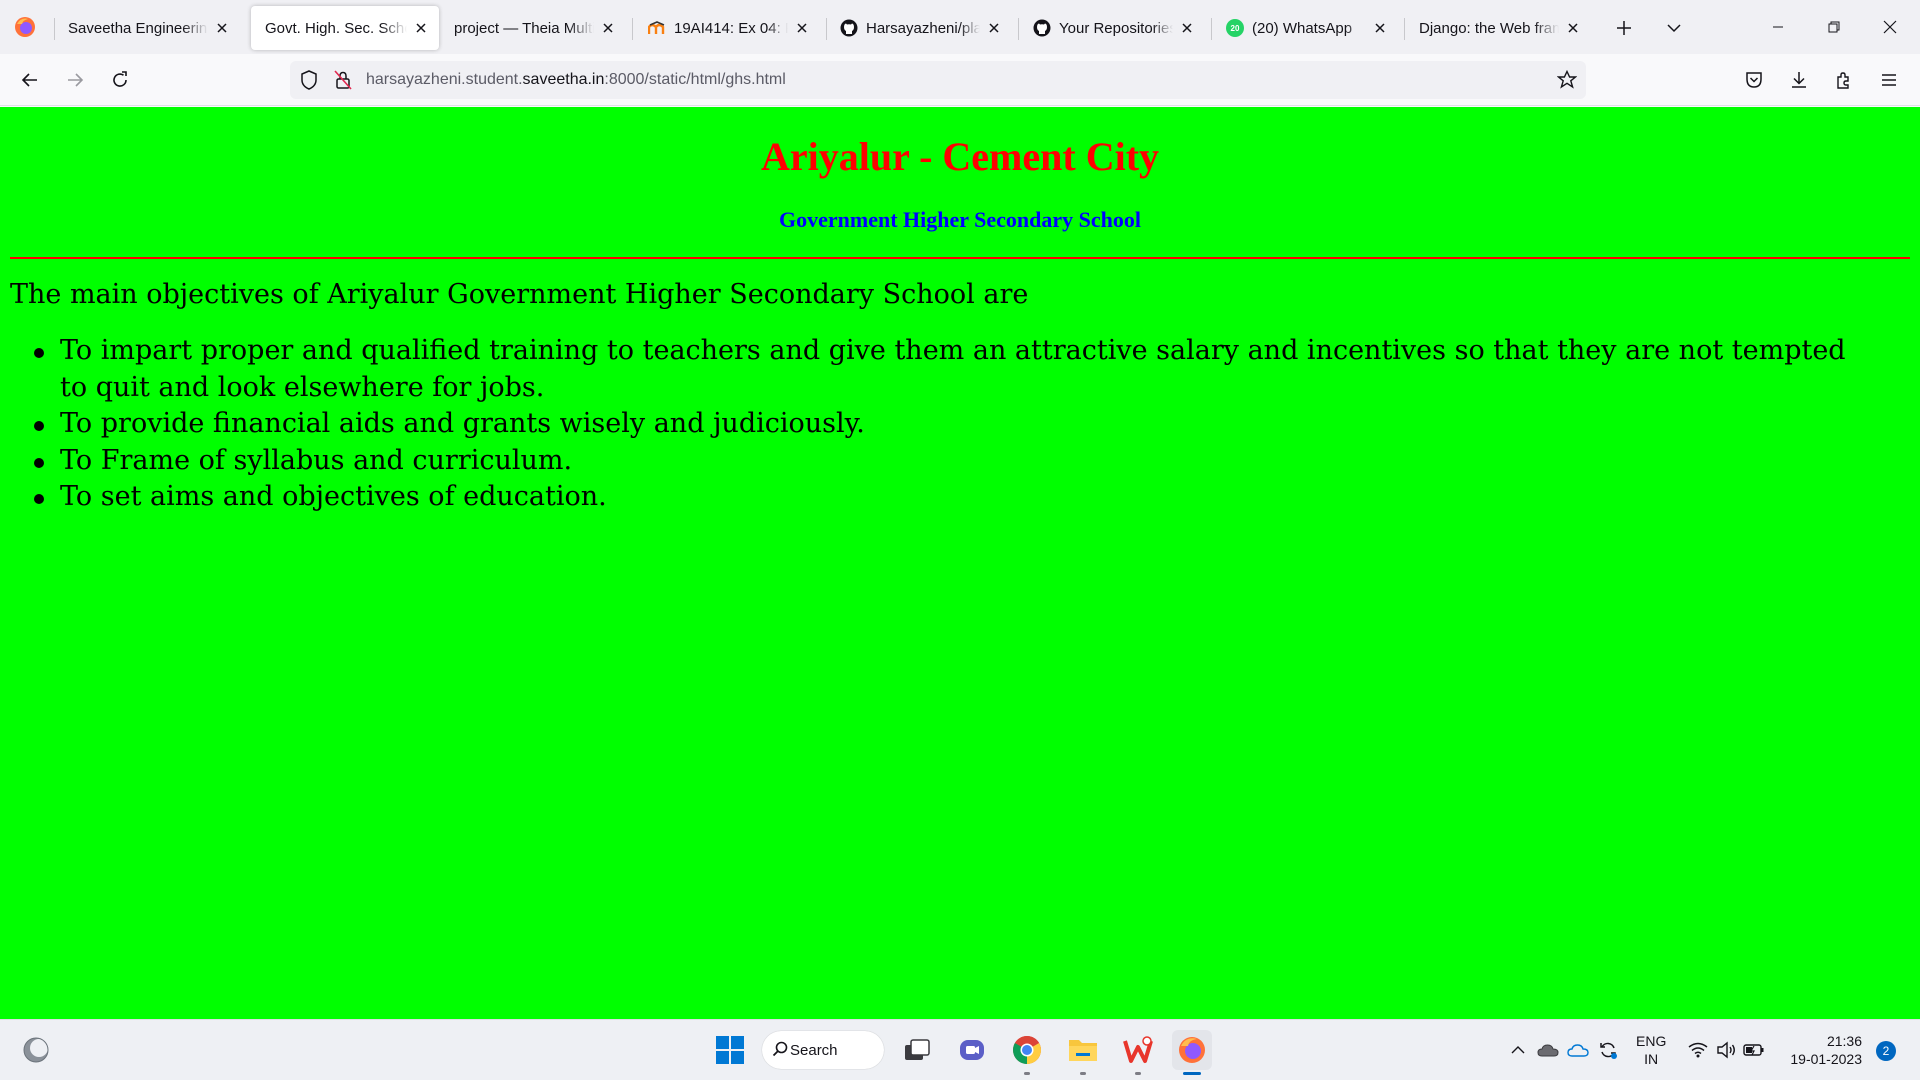 This screenshot has height=1080, width=1920. Describe the element at coordinates (1754, 1050) in the screenshot. I see `battery-icon` at that location.